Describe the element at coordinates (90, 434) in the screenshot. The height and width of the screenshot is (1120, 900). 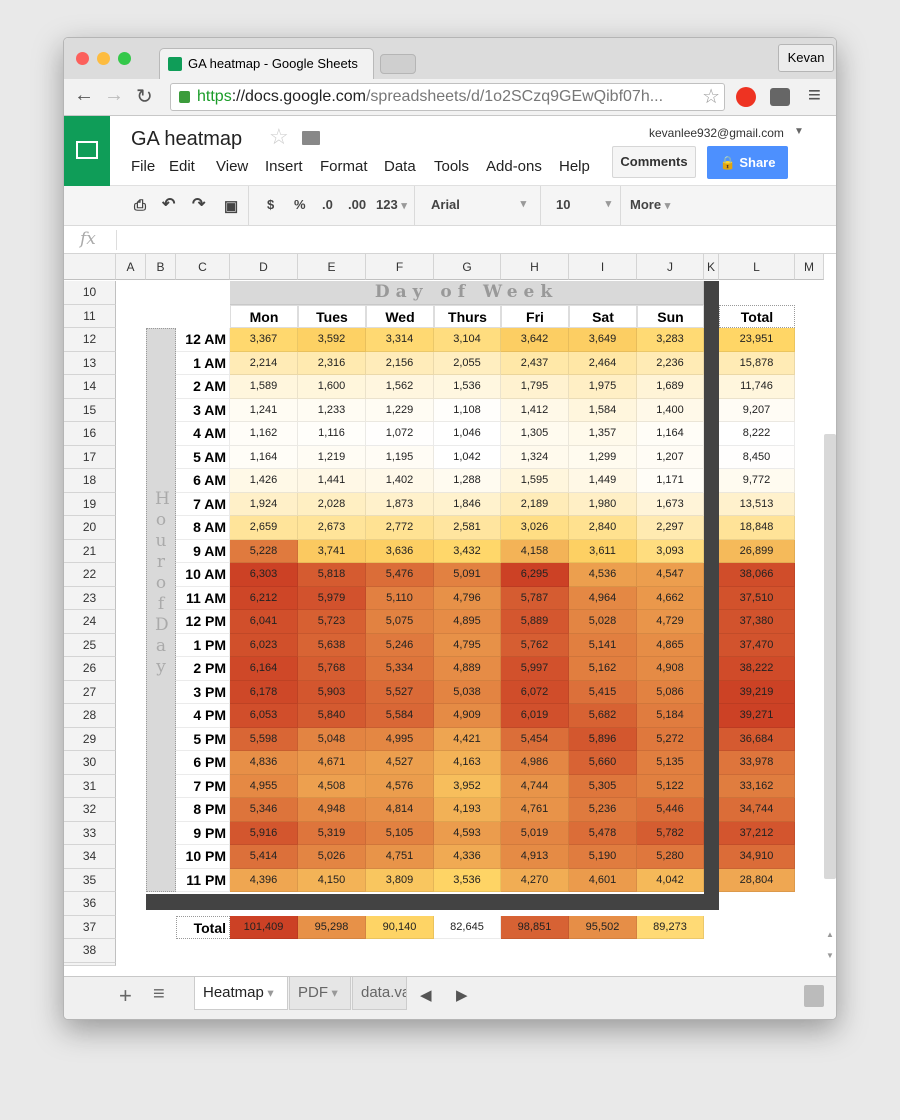
I see `row-header-16: 16` at that location.